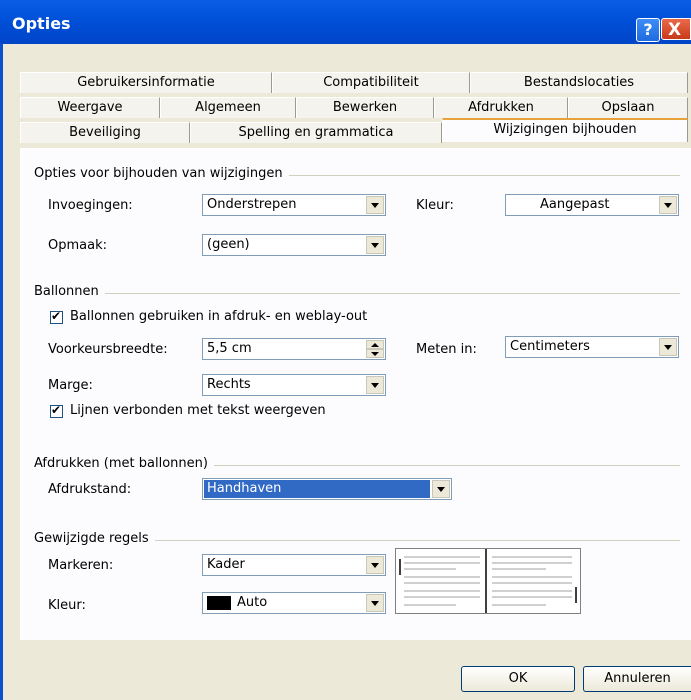  I want to click on separator, so click(357, 293).